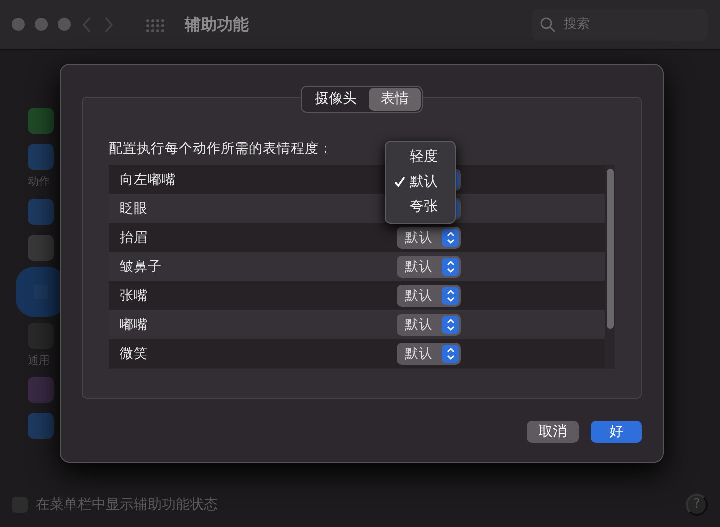 This screenshot has height=527, width=720. What do you see at coordinates (127, 505) in the screenshot?
I see `checkbox-label: 在菜单栏中显示辅助功能状态` at bounding box center [127, 505].